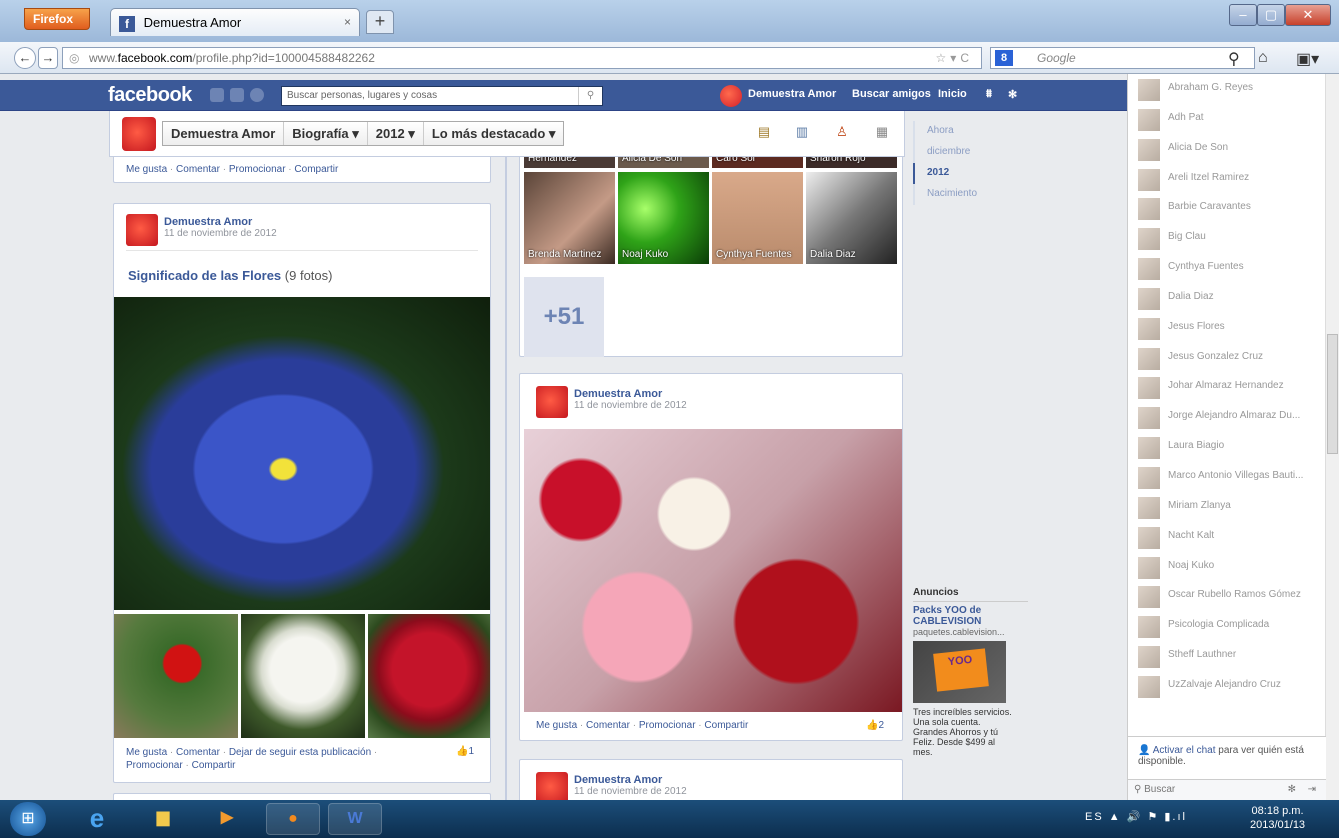 The height and width of the screenshot is (838, 1339). I want to click on profile-name-crumb: Demuestra Amor, so click(224, 133).